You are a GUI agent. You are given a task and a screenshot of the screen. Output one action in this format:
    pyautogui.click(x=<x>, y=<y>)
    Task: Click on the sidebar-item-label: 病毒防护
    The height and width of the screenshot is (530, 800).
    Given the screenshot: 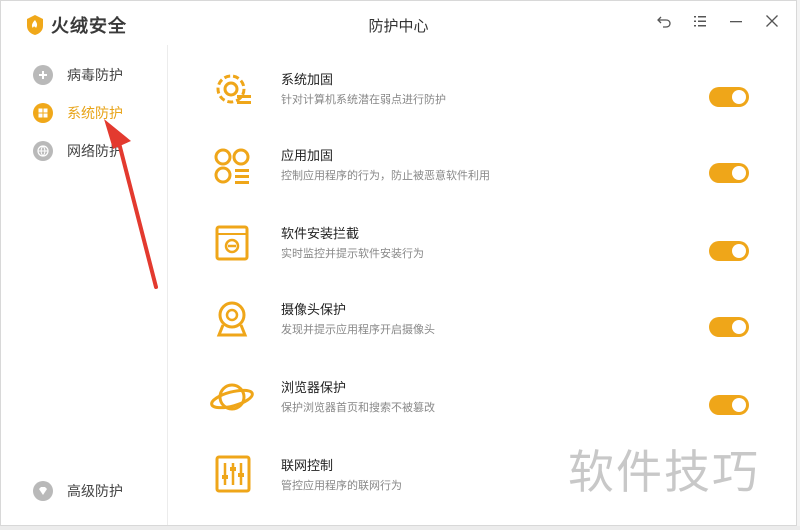 What is the action you would take?
    pyautogui.click(x=95, y=76)
    